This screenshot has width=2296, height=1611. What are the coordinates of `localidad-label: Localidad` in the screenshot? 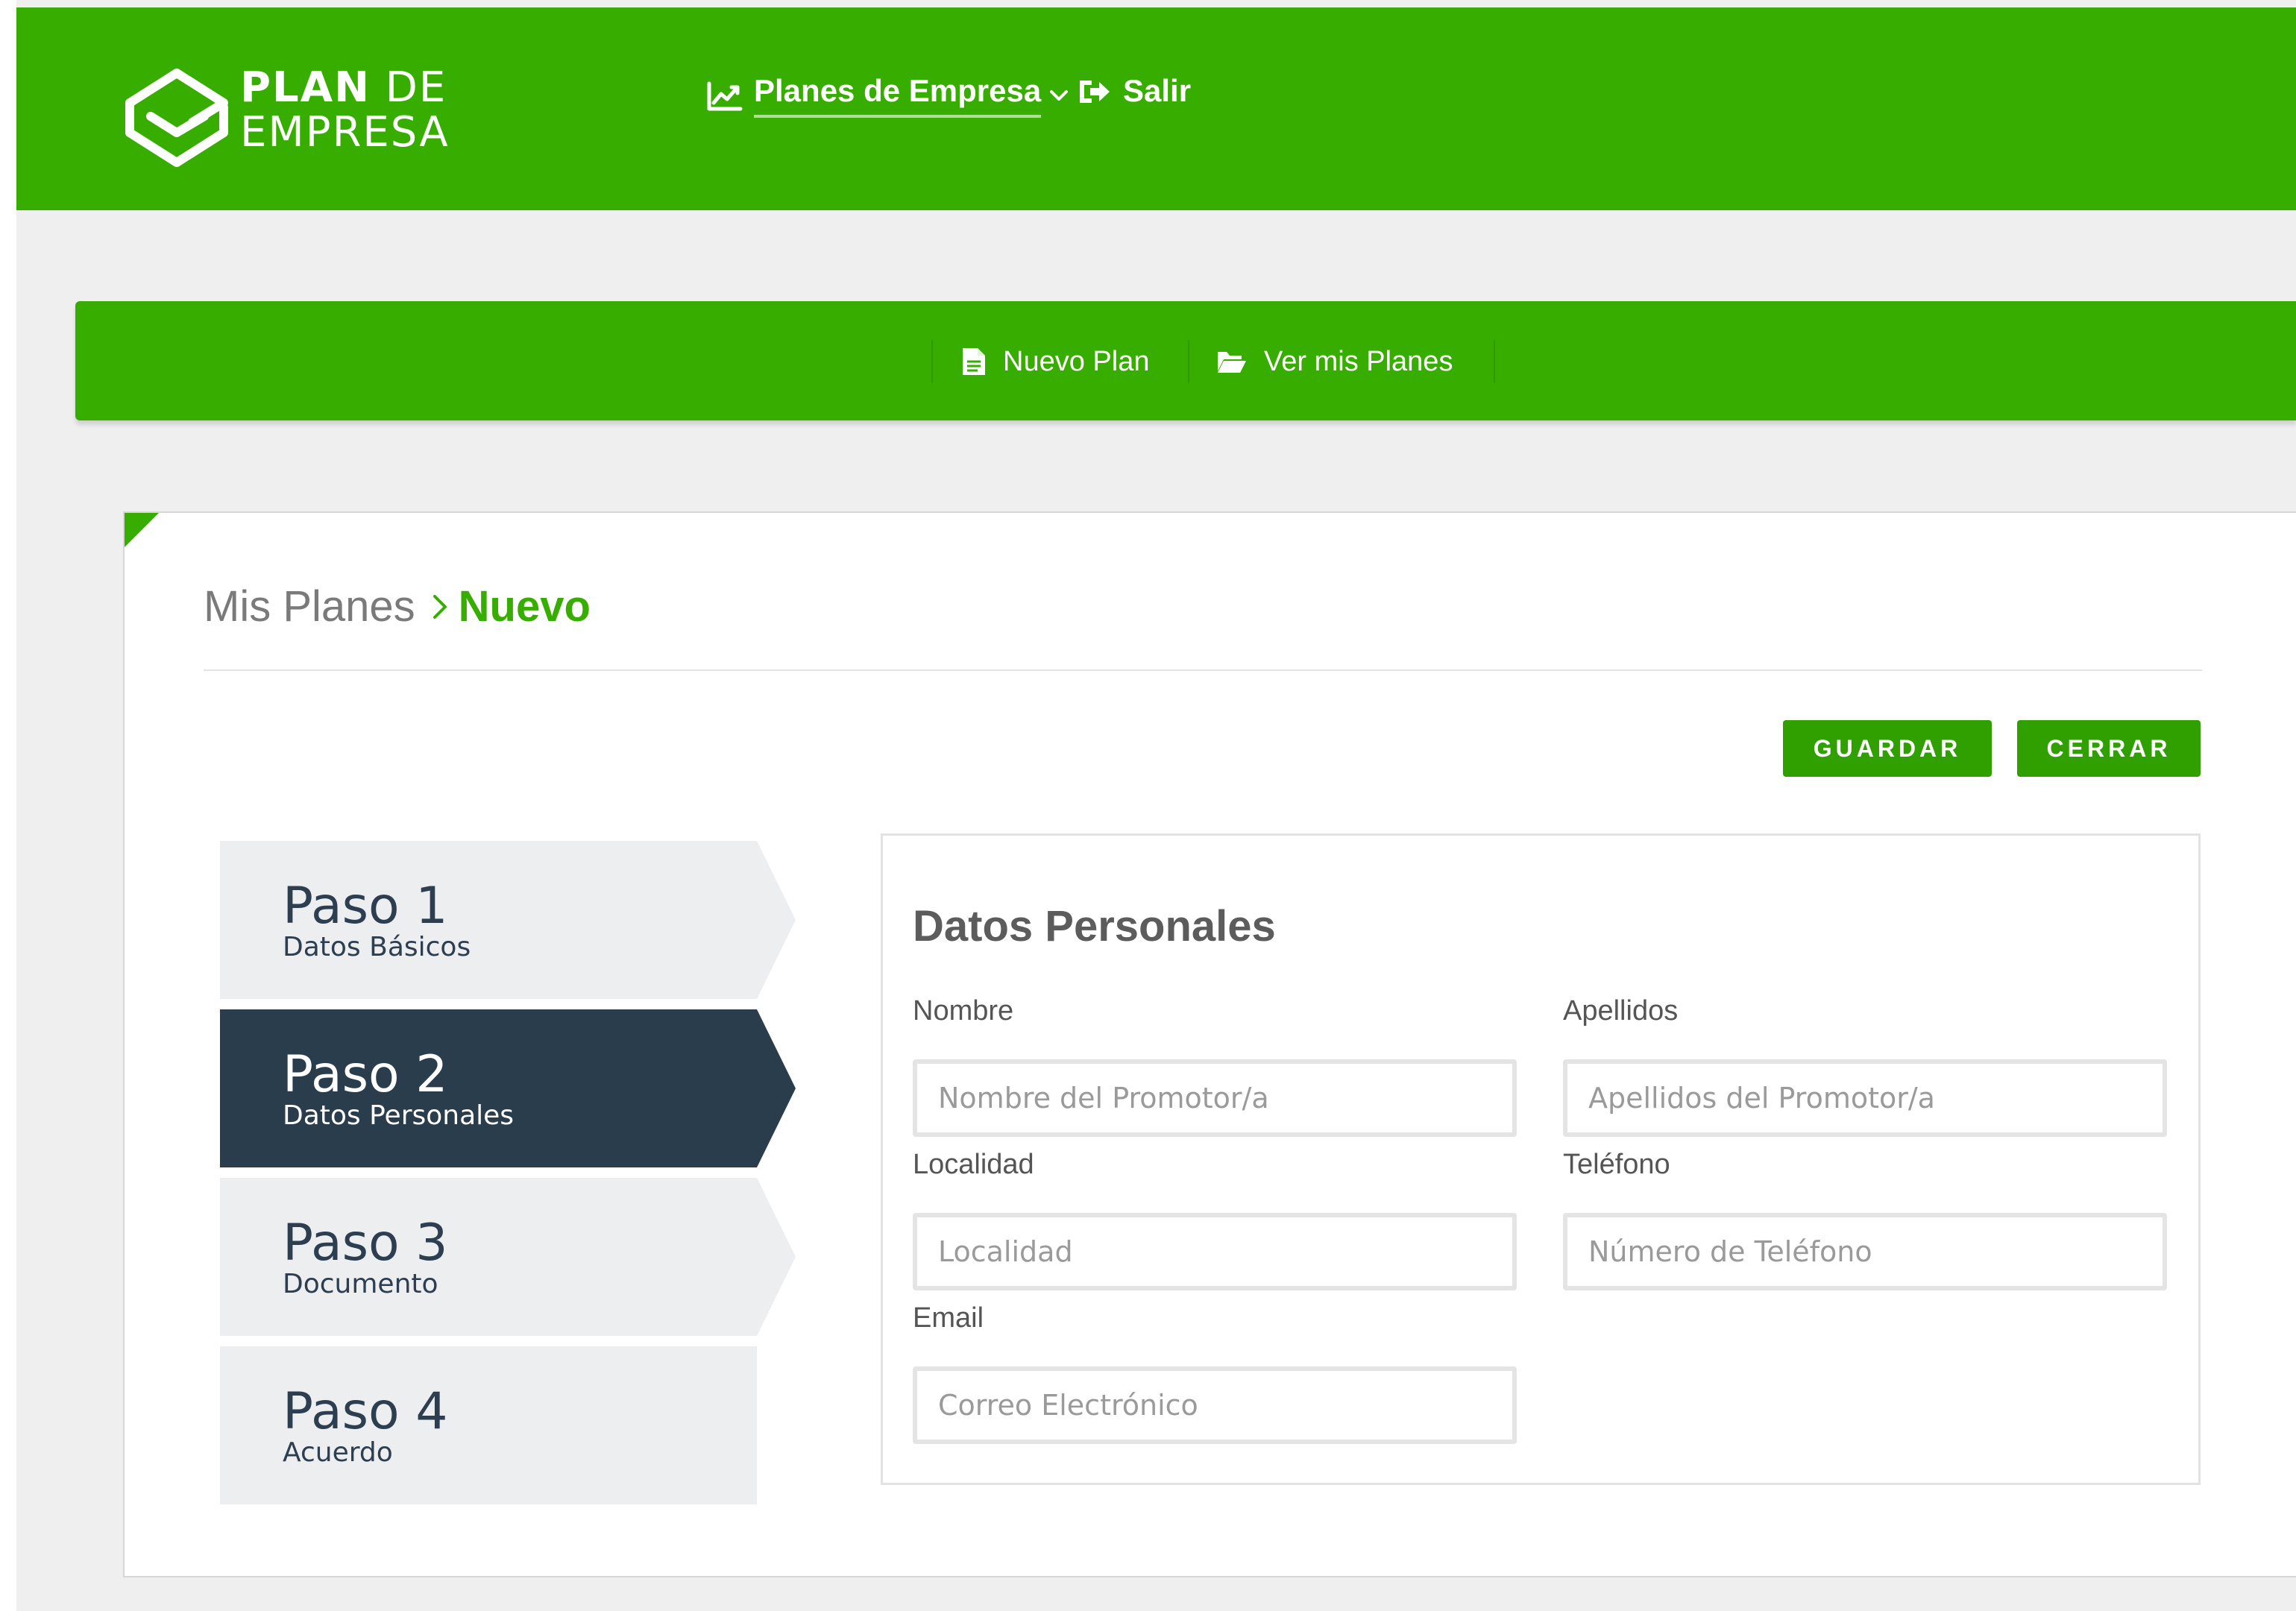 It's located at (974, 1164).